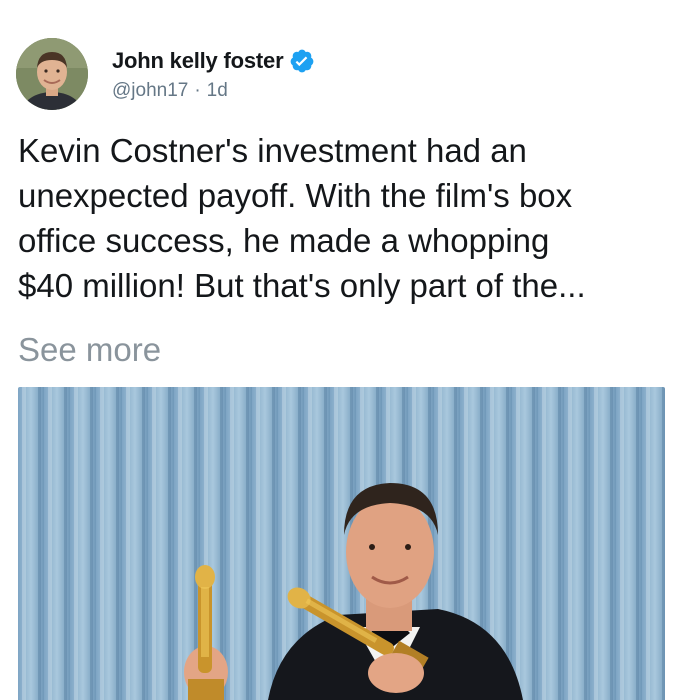 The width and height of the screenshot is (700, 700). What do you see at coordinates (150, 91) in the screenshot?
I see `author-handle: @john17` at bounding box center [150, 91].